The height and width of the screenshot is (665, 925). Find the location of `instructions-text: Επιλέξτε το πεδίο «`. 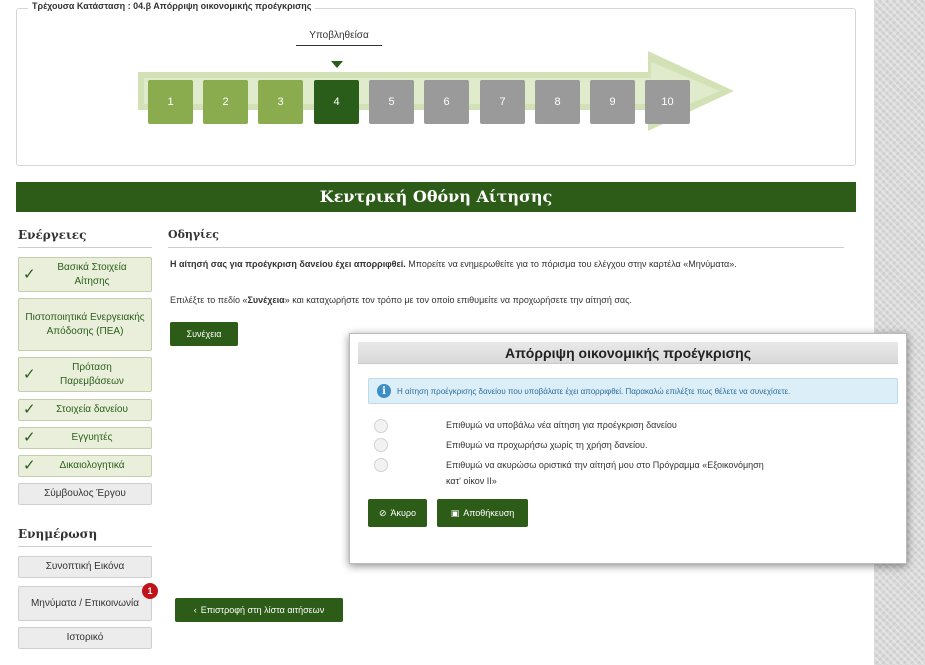

instructions-text: Επιλέξτε το πεδίο « is located at coordinates (209, 300).